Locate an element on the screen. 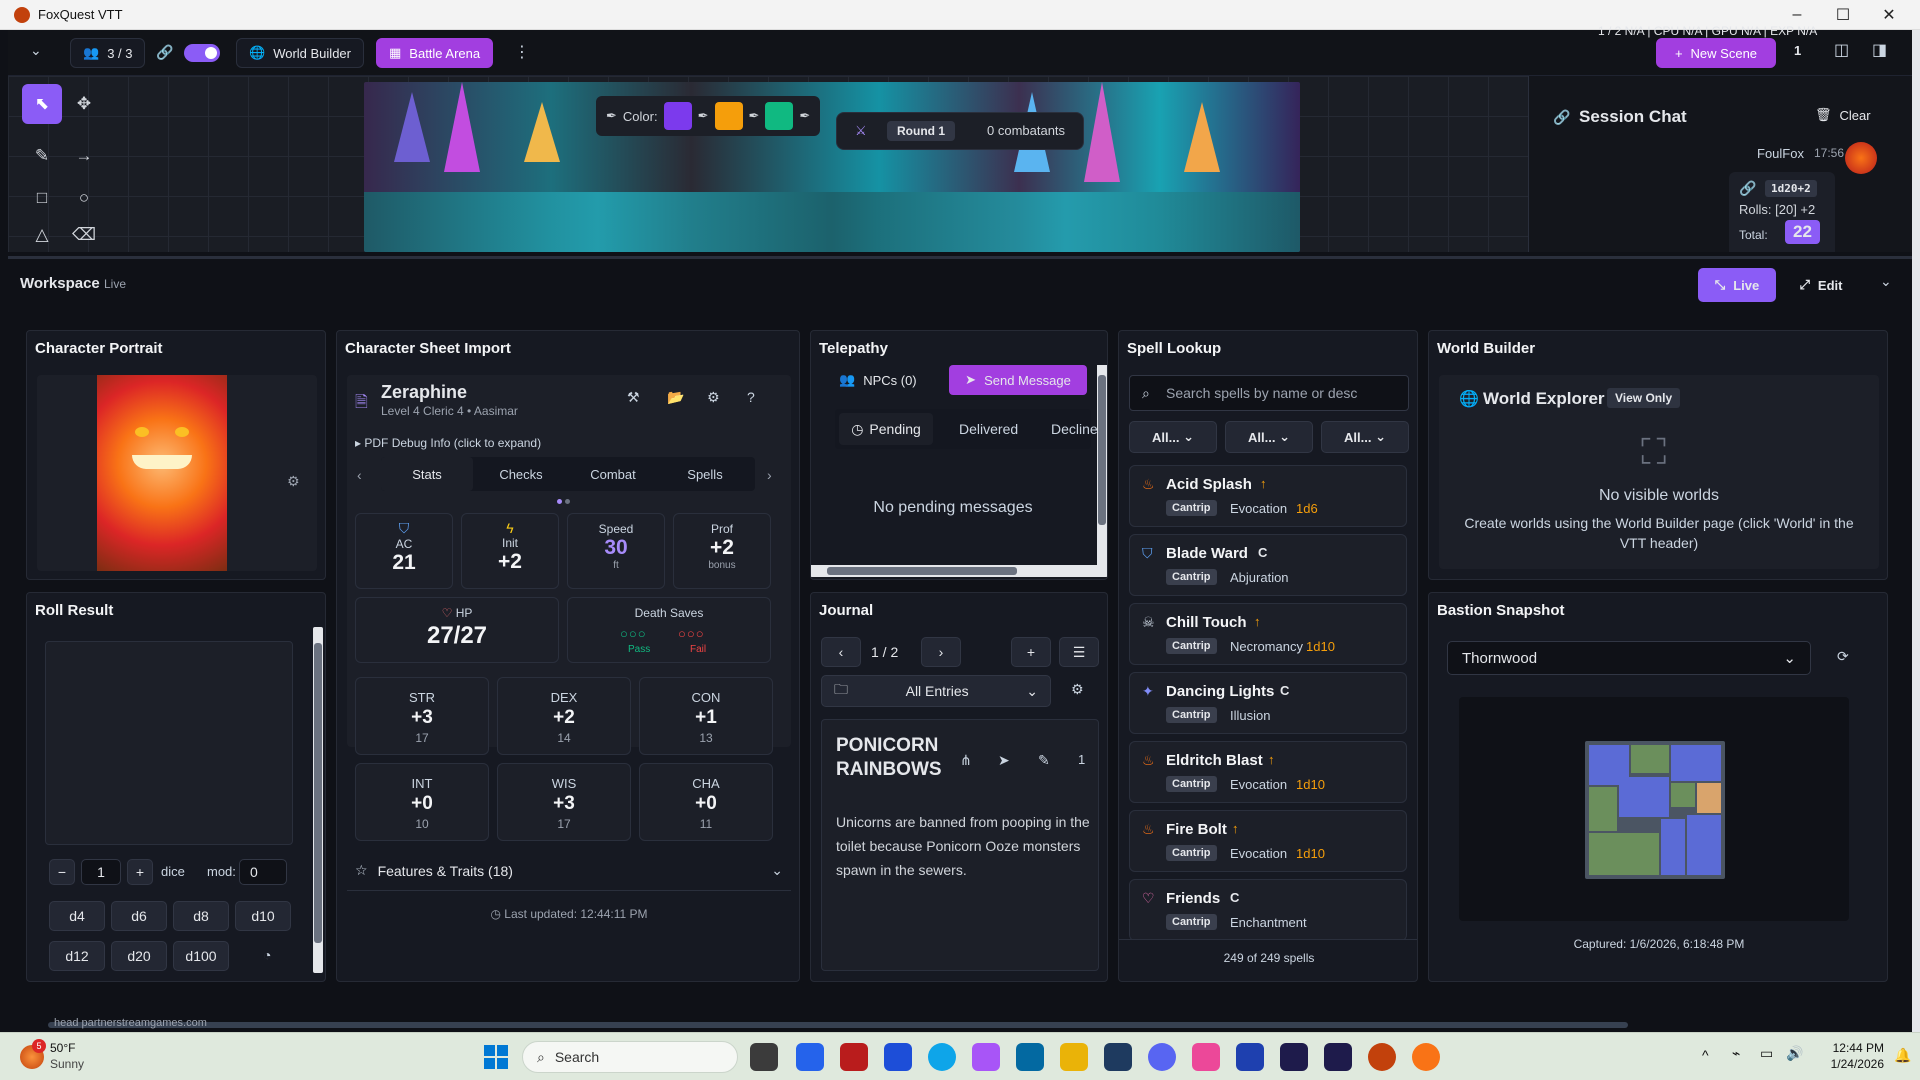 This screenshot has width=1920, height=1080. arrow-tool-icon: → is located at coordinates (84, 156).